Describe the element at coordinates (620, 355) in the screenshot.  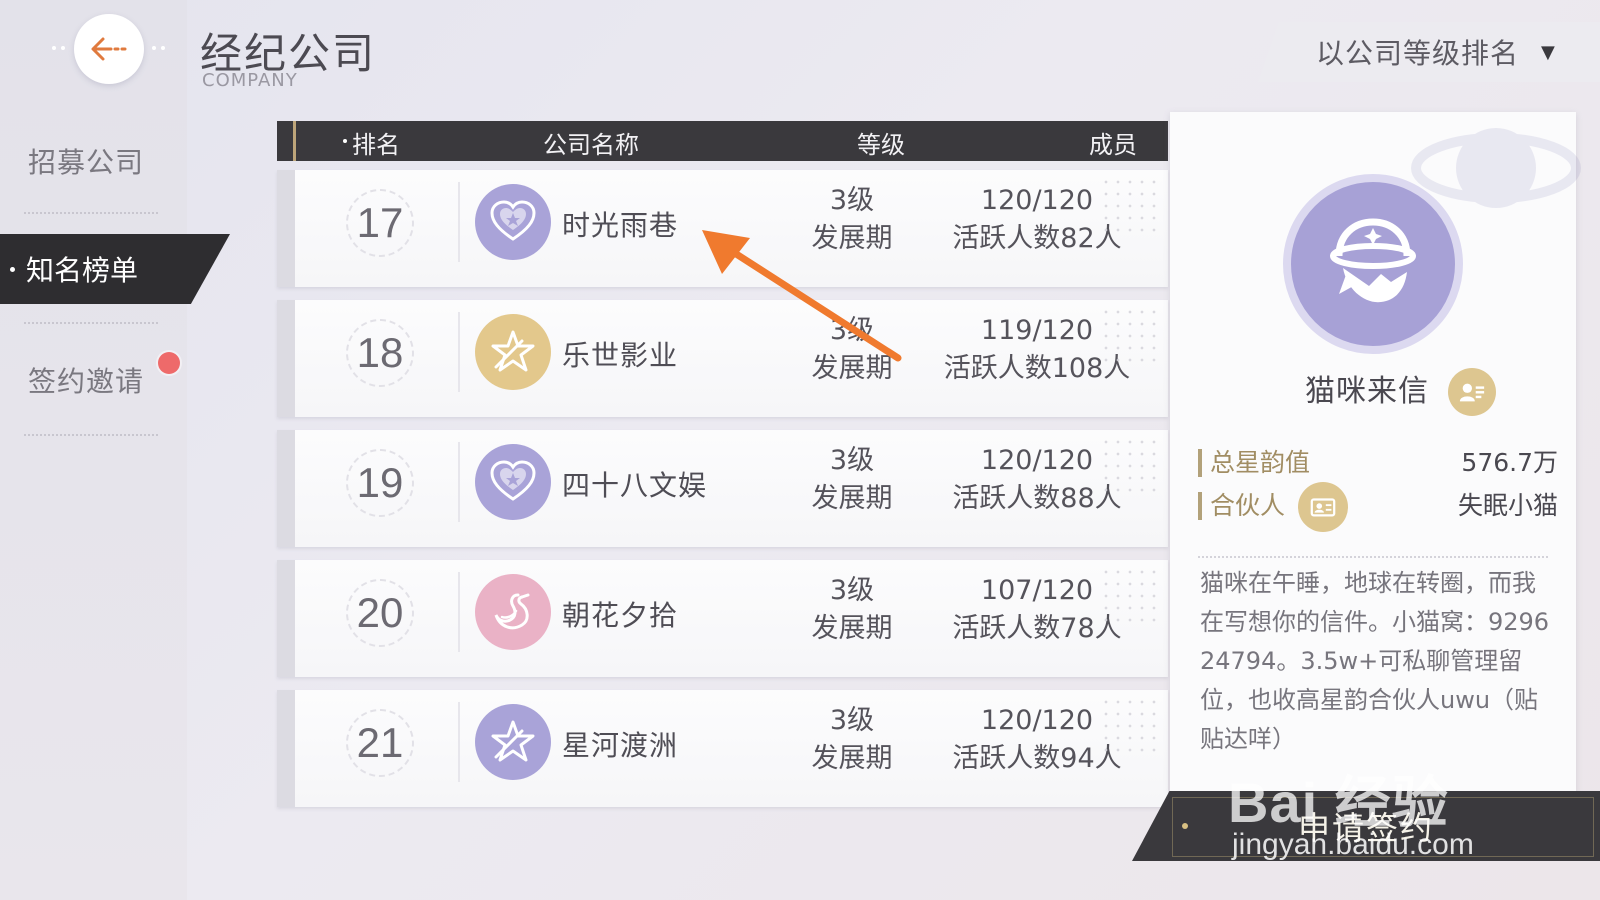
I see `company-name: 乐世影业` at that location.